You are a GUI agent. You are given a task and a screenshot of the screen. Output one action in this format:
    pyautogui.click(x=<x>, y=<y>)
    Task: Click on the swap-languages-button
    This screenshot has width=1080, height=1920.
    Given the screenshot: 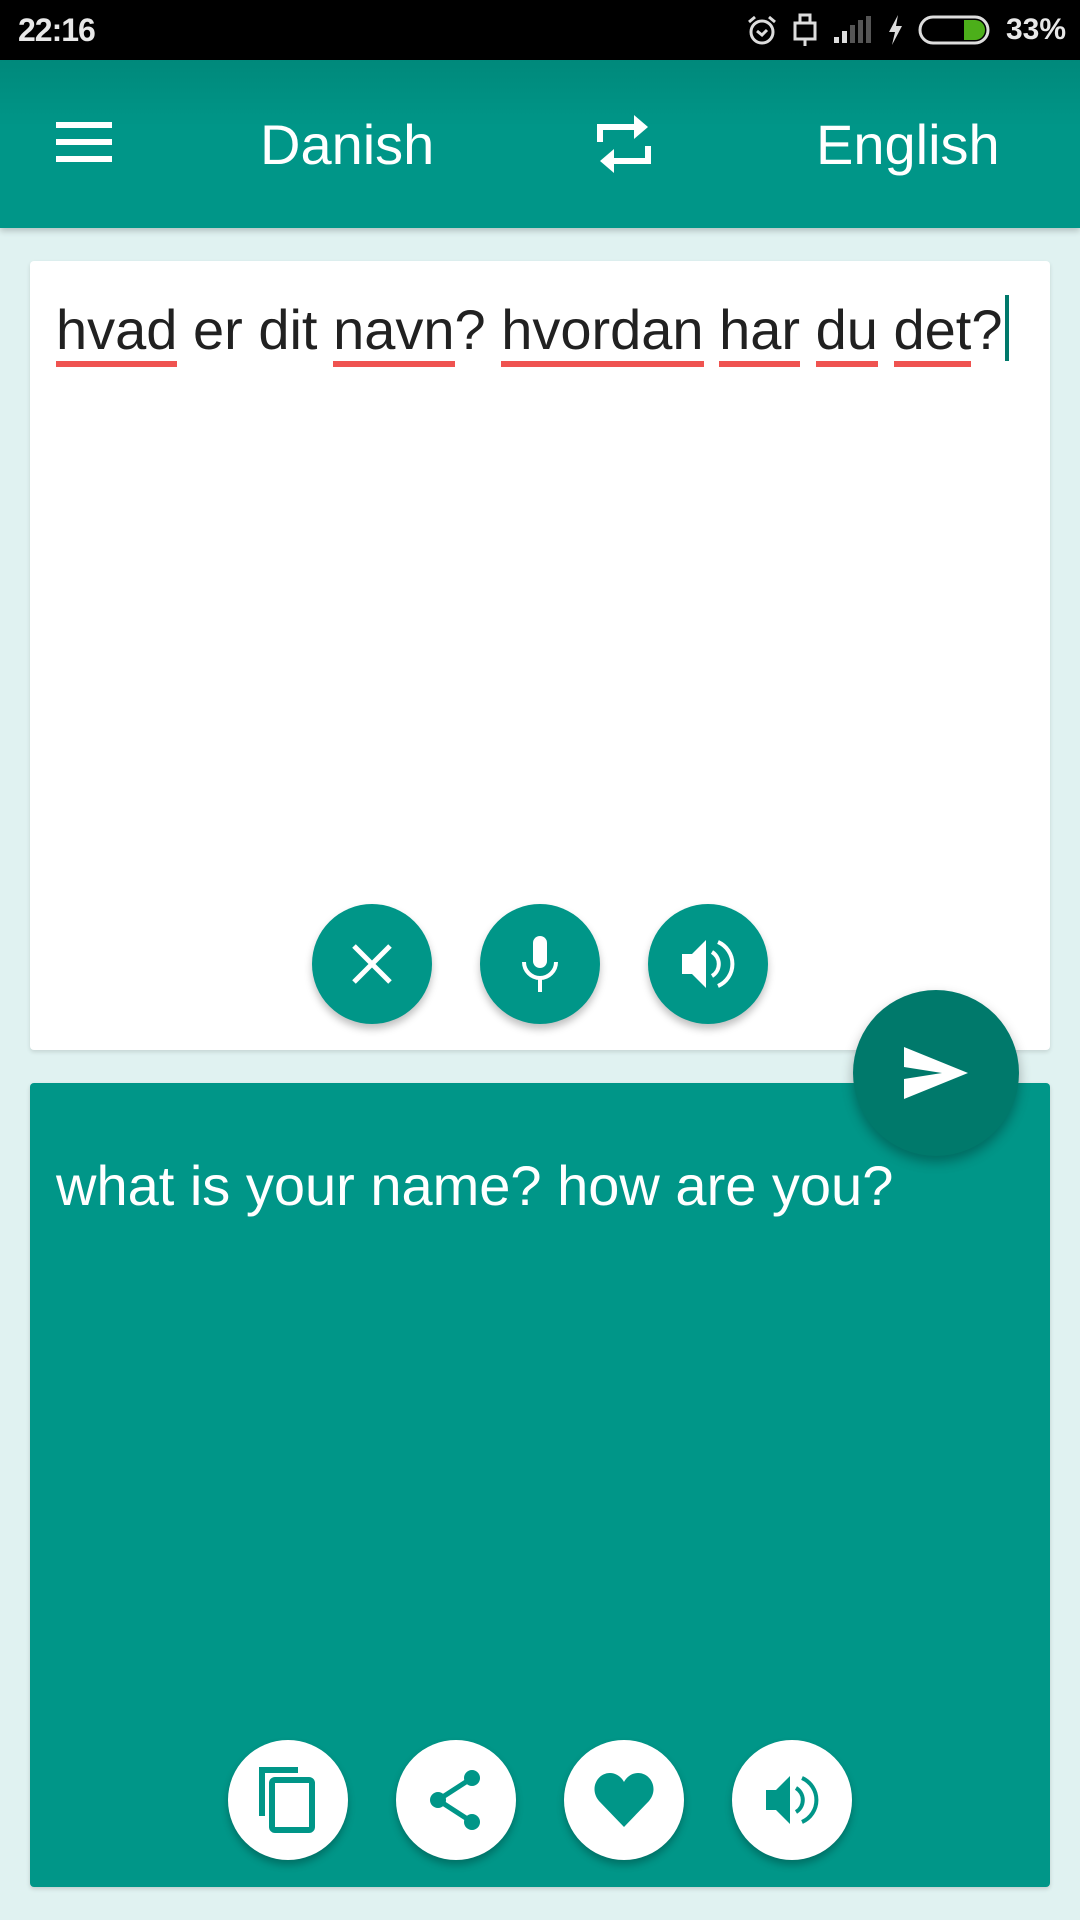 What is the action you would take?
    pyautogui.click(x=624, y=144)
    